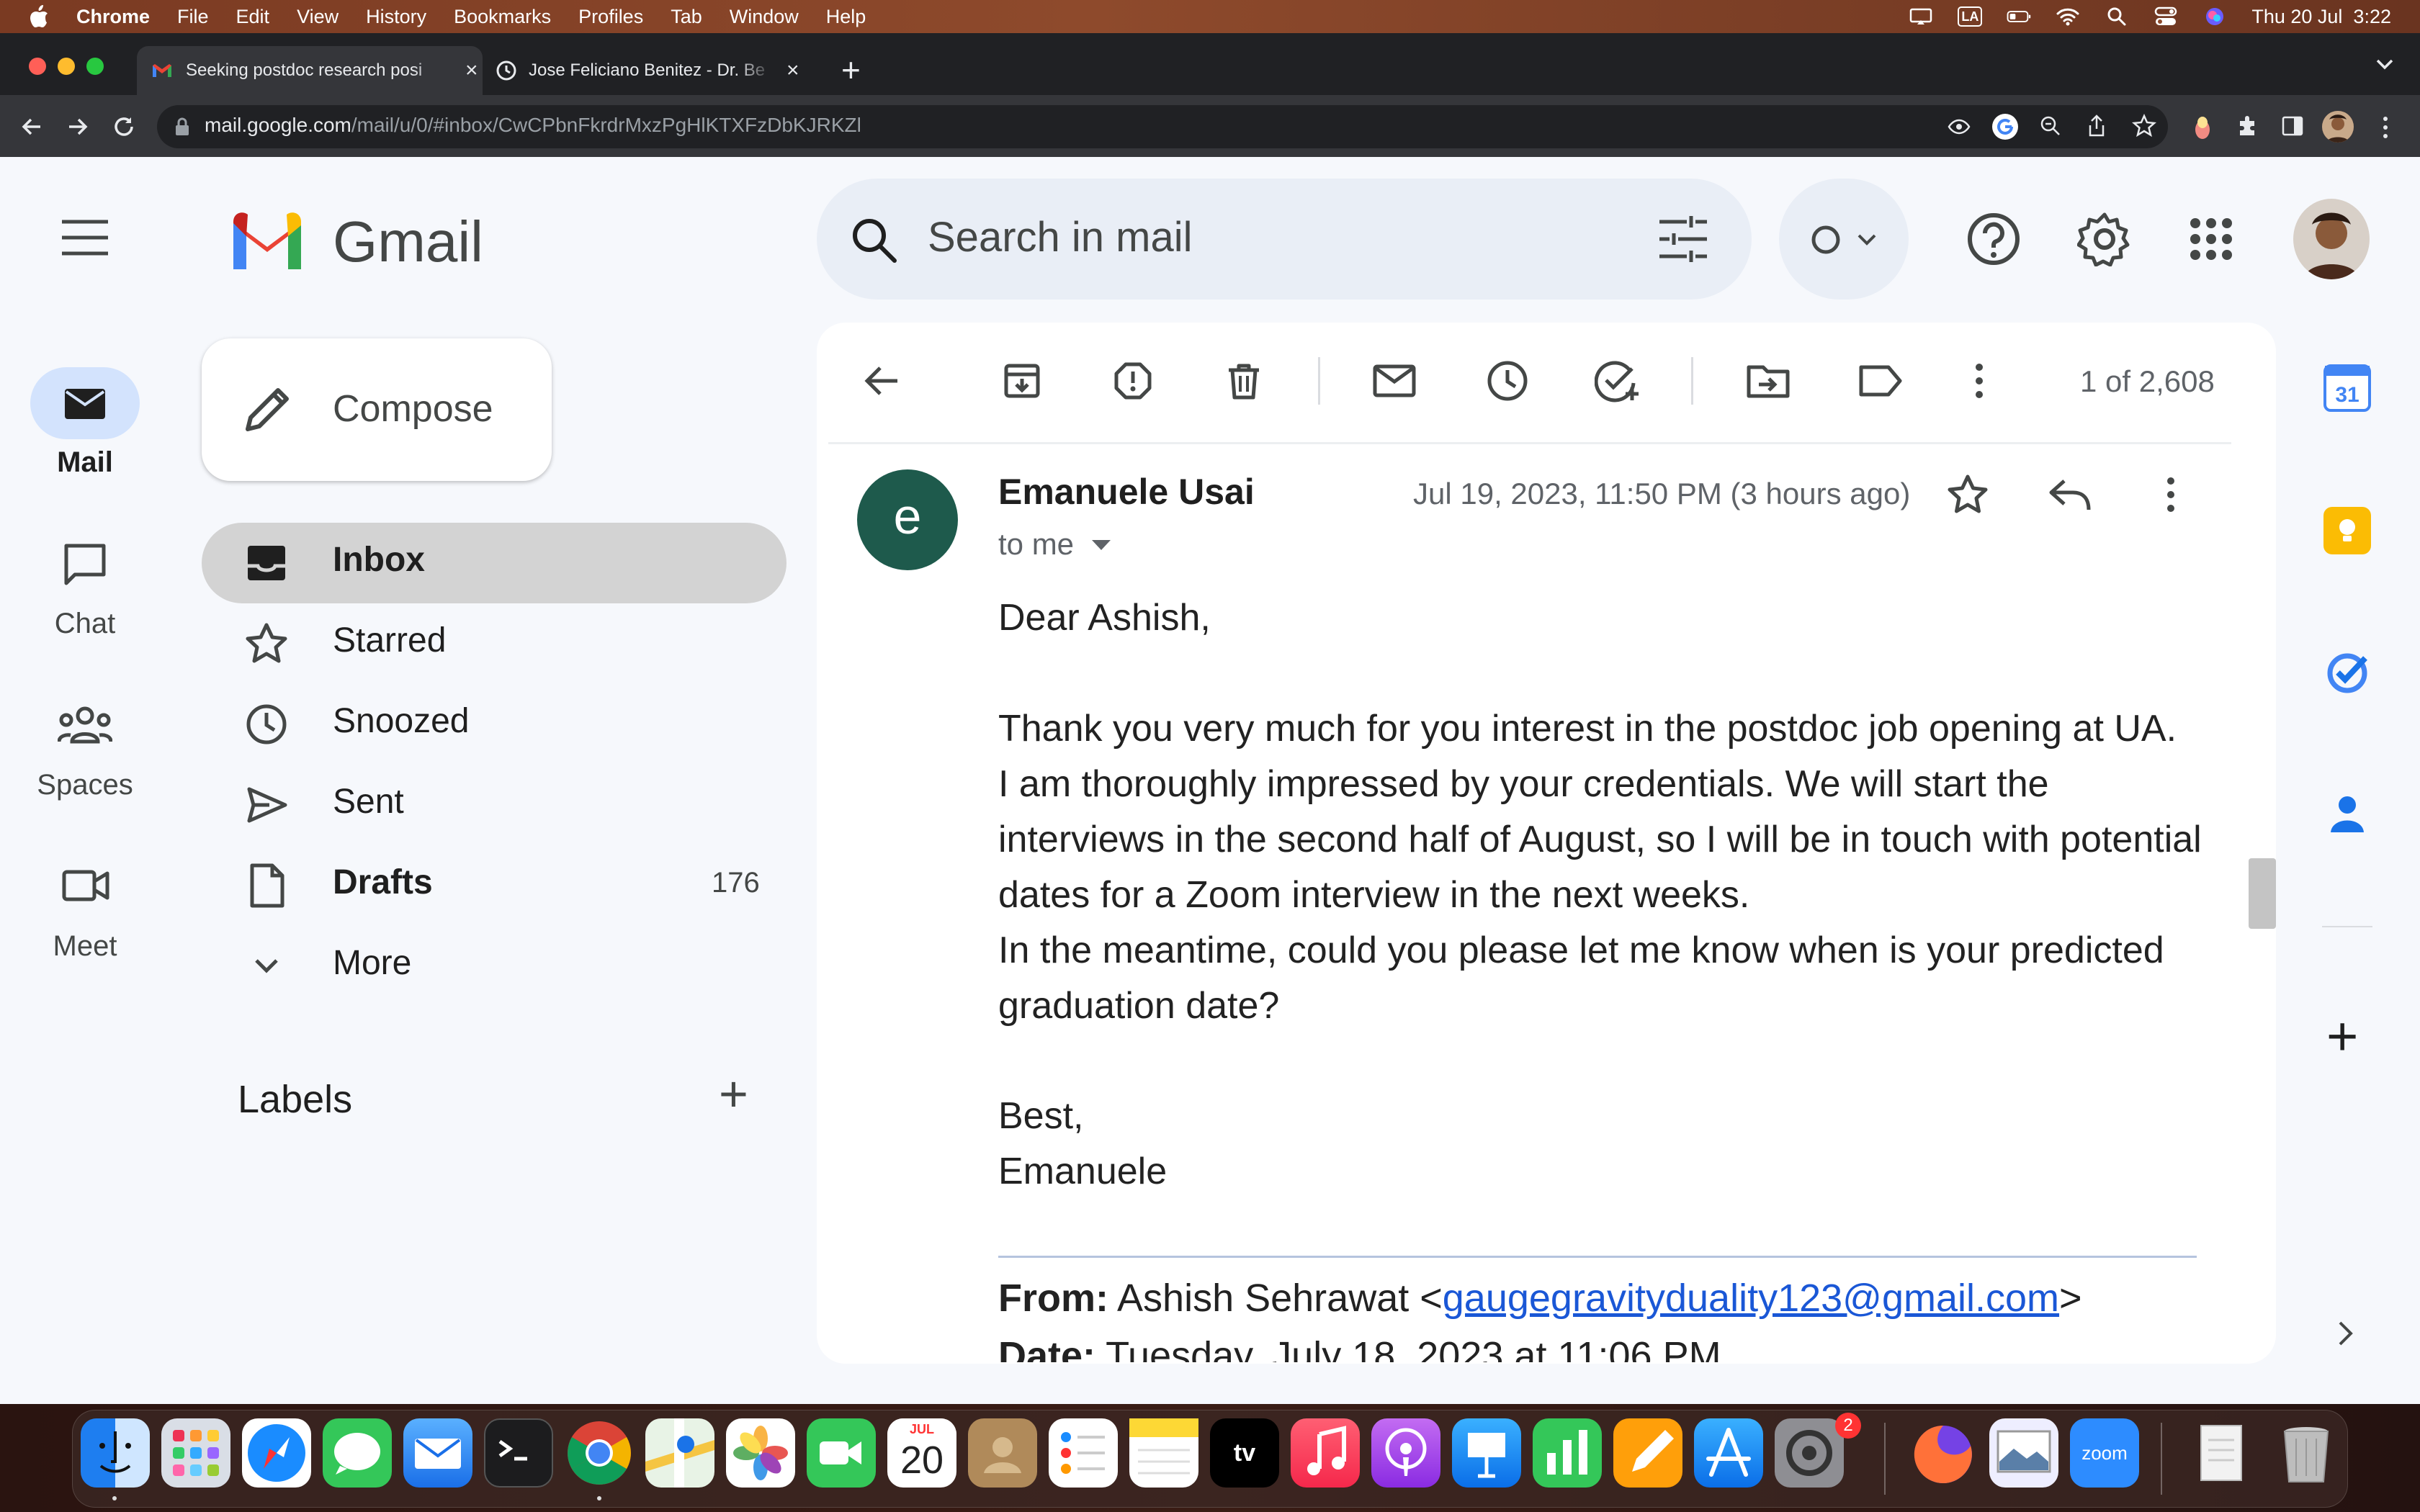 The height and width of the screenshot is (1512, 2420). I want to click on menu-app-name: Chrome, so click(113, 17).